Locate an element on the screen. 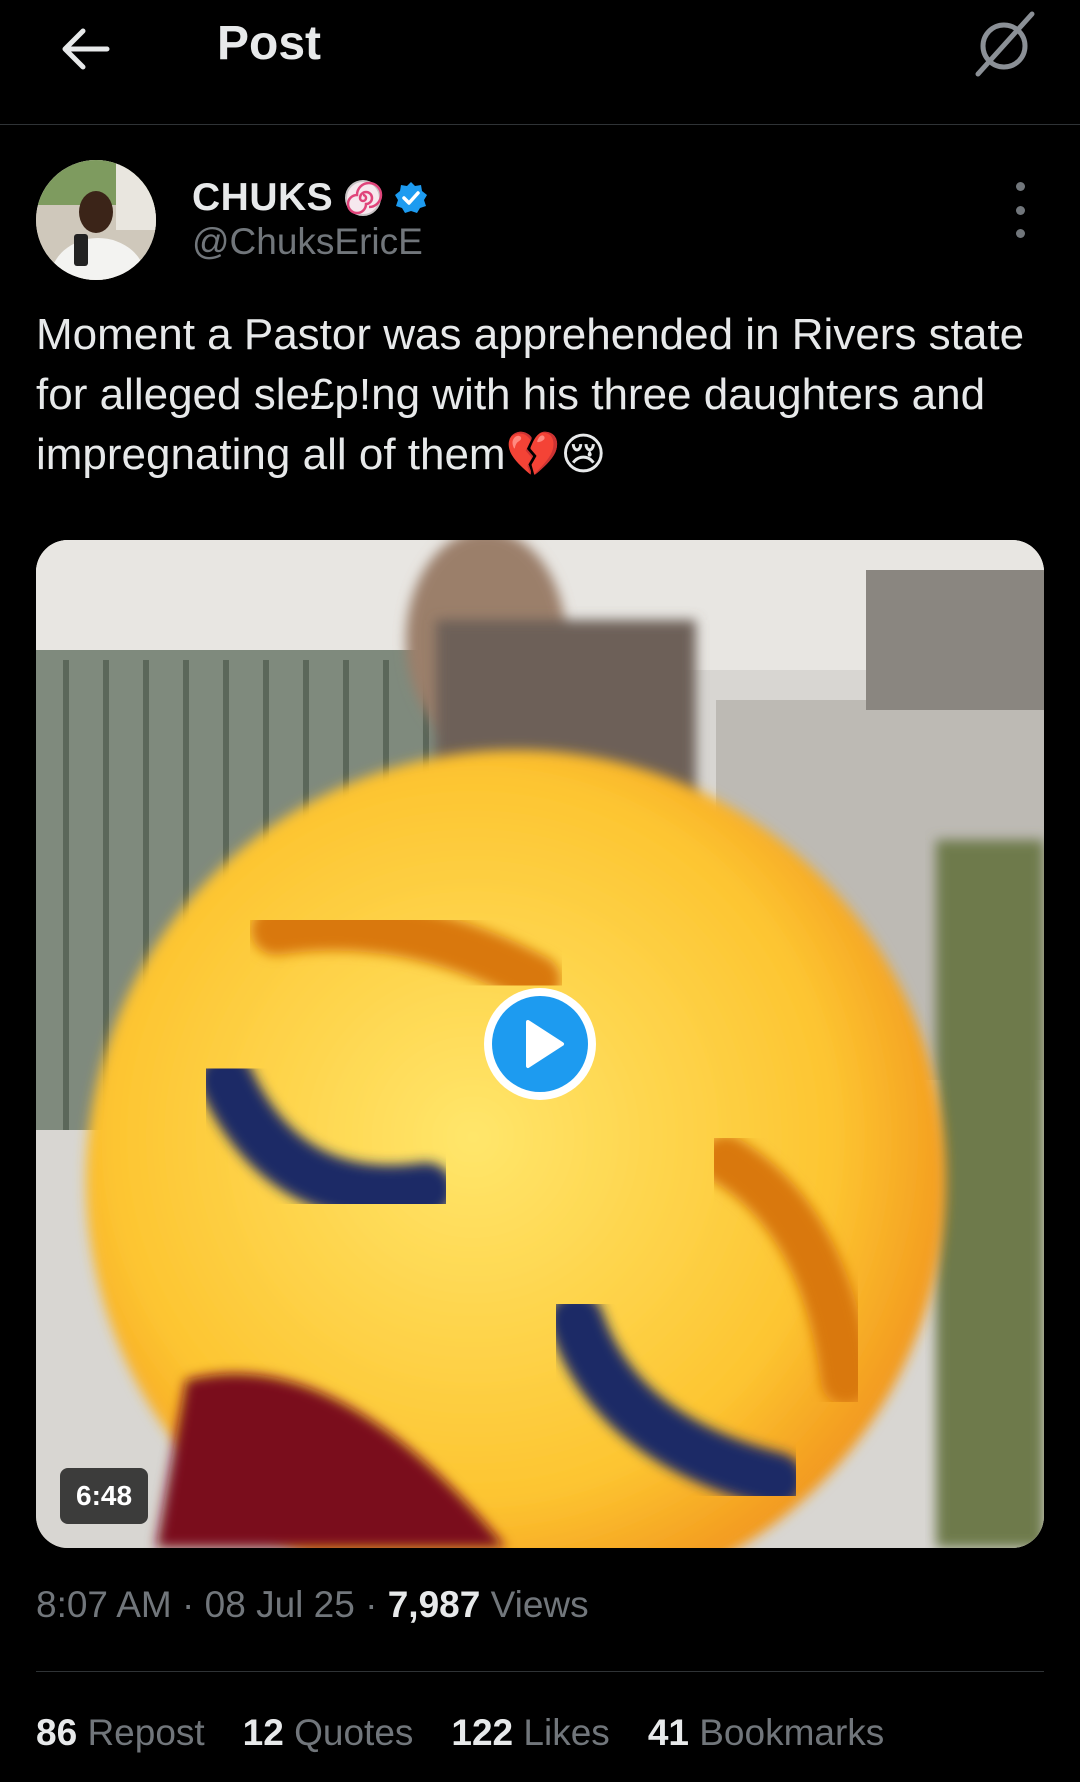  bookmarks-stat: 41 Bookmarks is located at coordinates (766, 1733).